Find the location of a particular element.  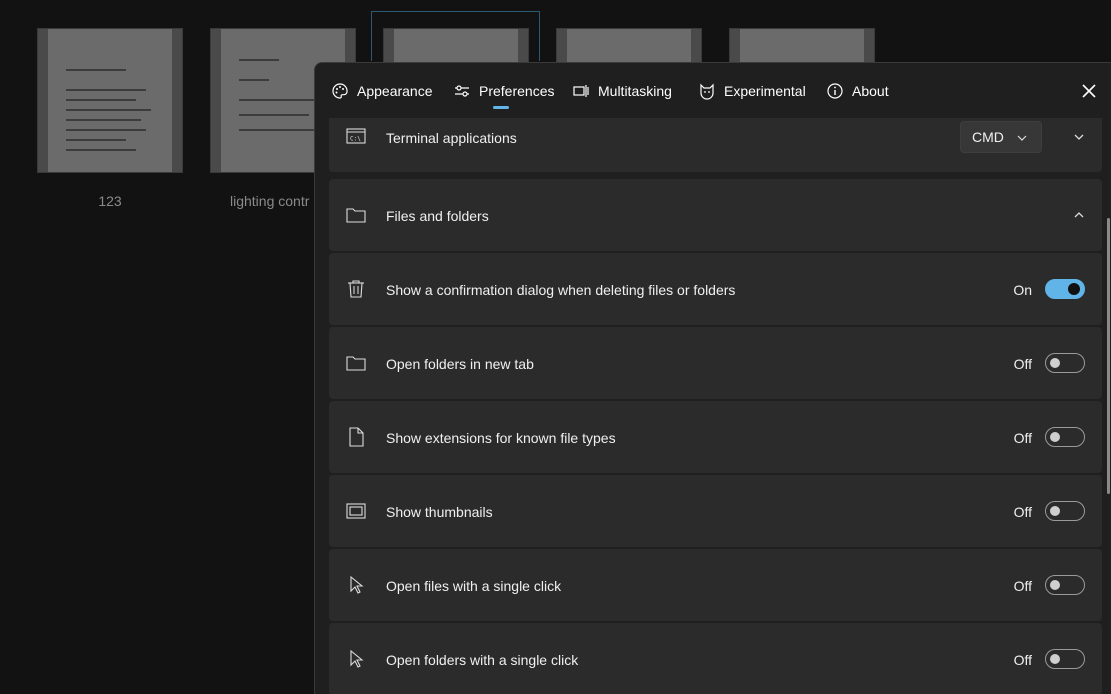

document-preview is located at coordinates (110, 100).